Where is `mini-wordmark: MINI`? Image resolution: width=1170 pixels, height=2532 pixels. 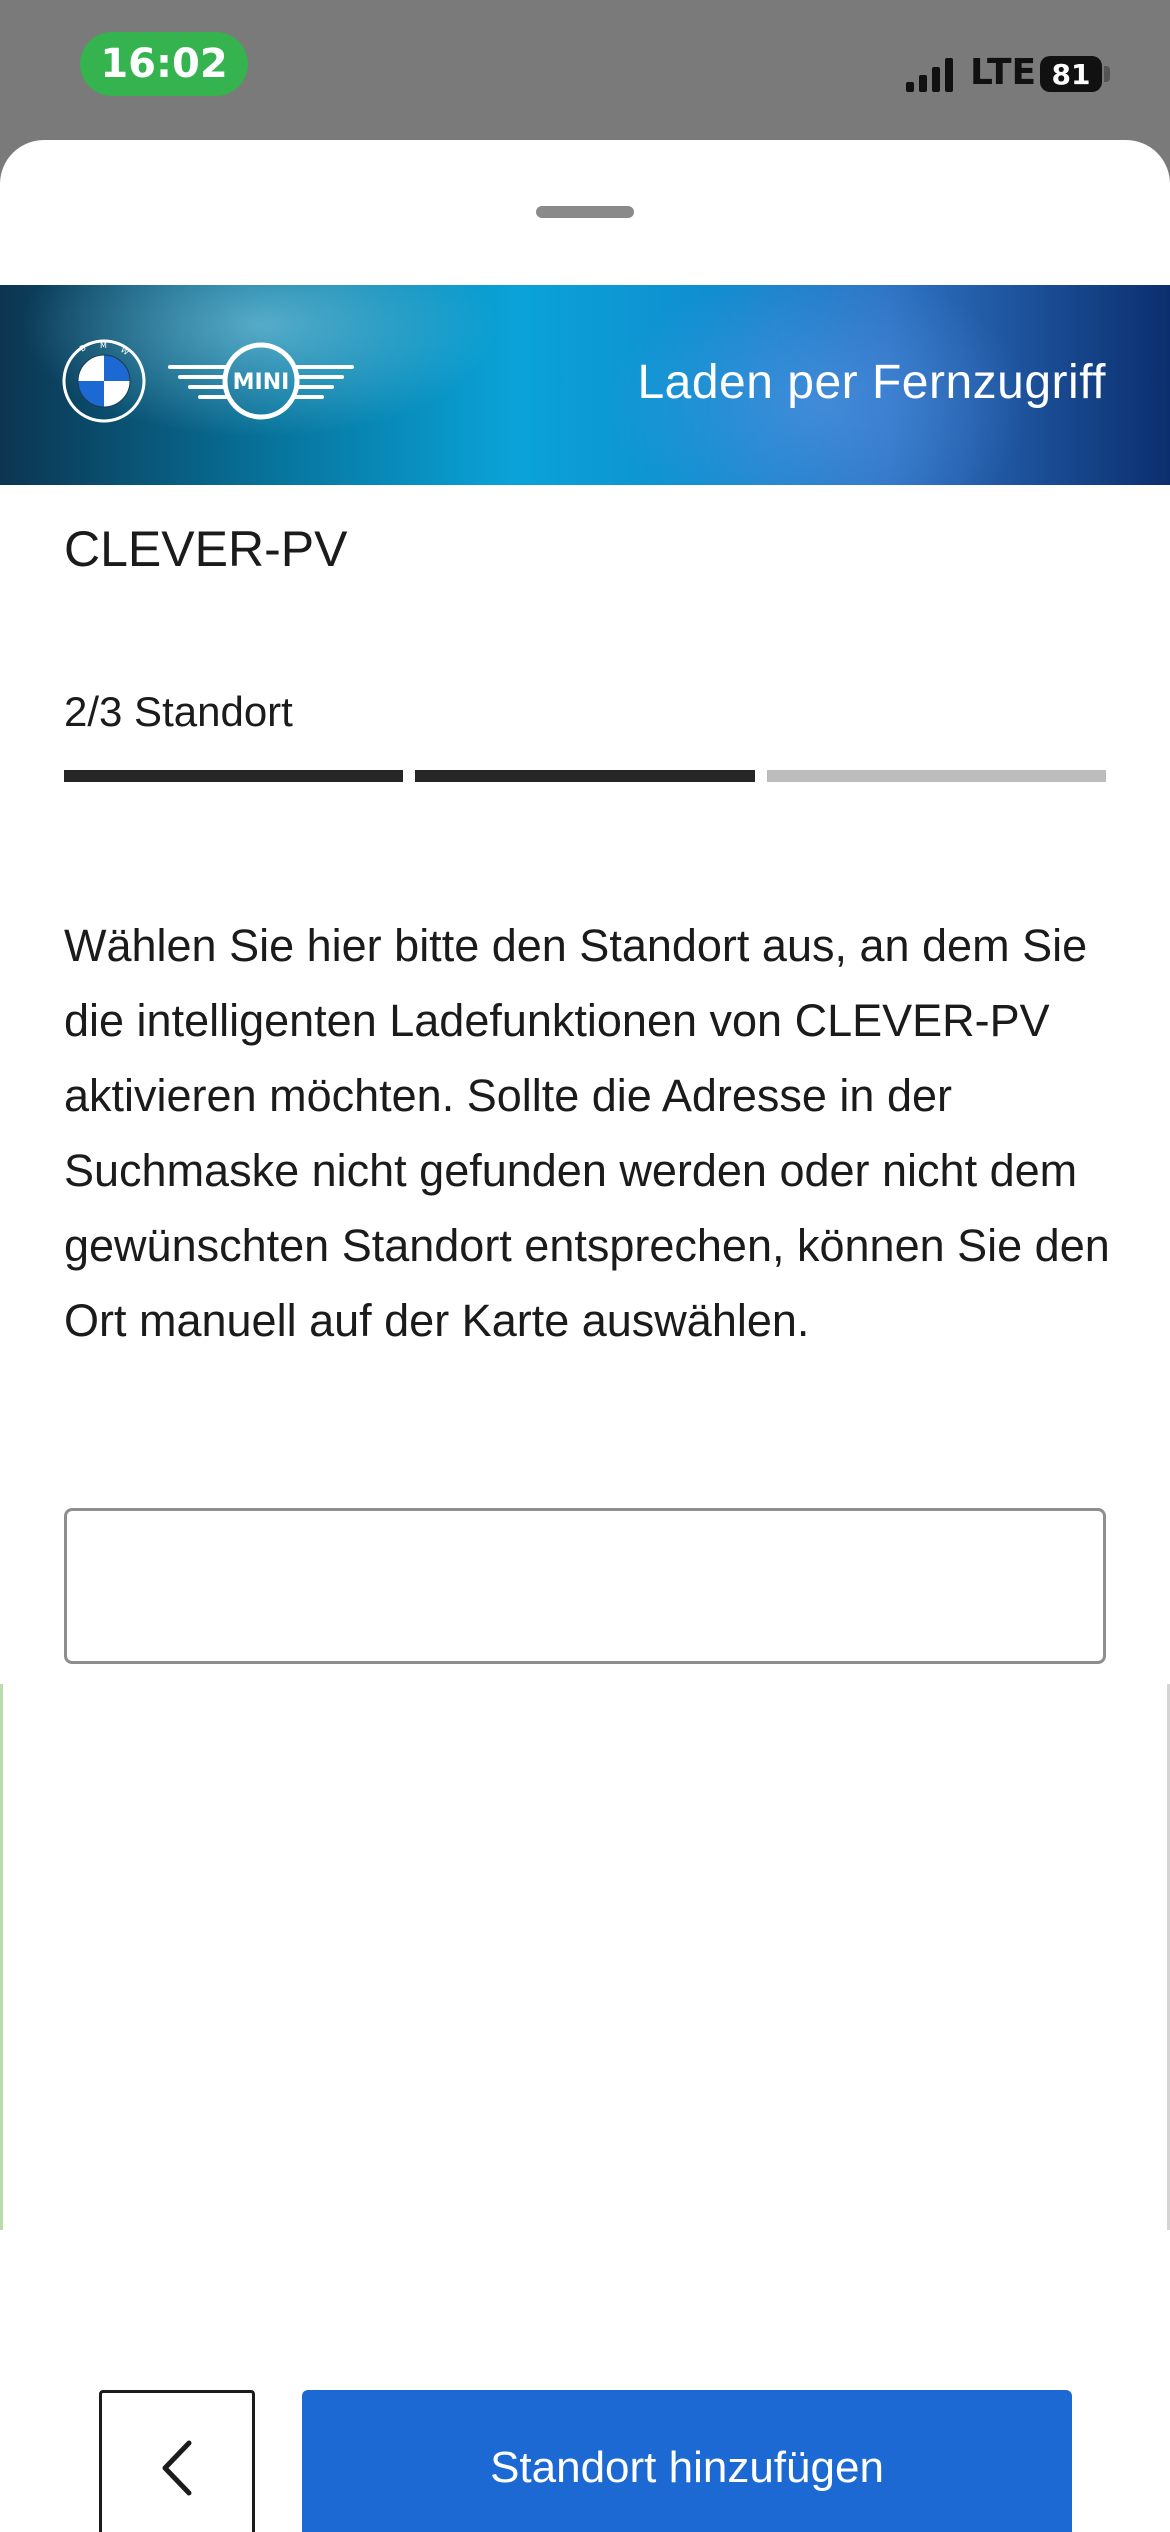 mini-wordmark: MINI is located at coordinates (261, 382).